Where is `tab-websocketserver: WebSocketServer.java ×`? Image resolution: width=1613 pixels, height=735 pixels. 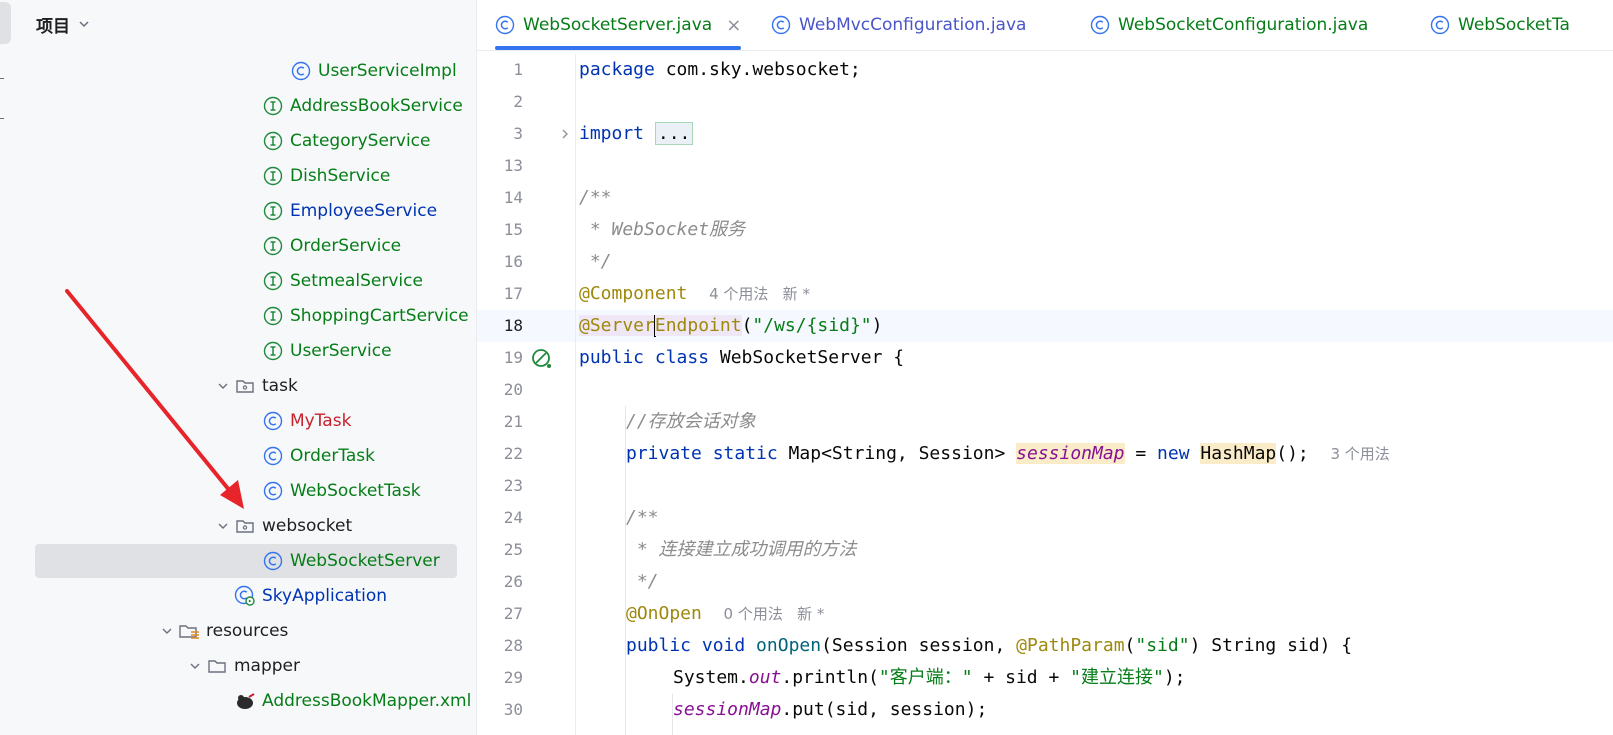 tab-websocketserver: WebSocketServer.java × is located at coordinates (618, 25).